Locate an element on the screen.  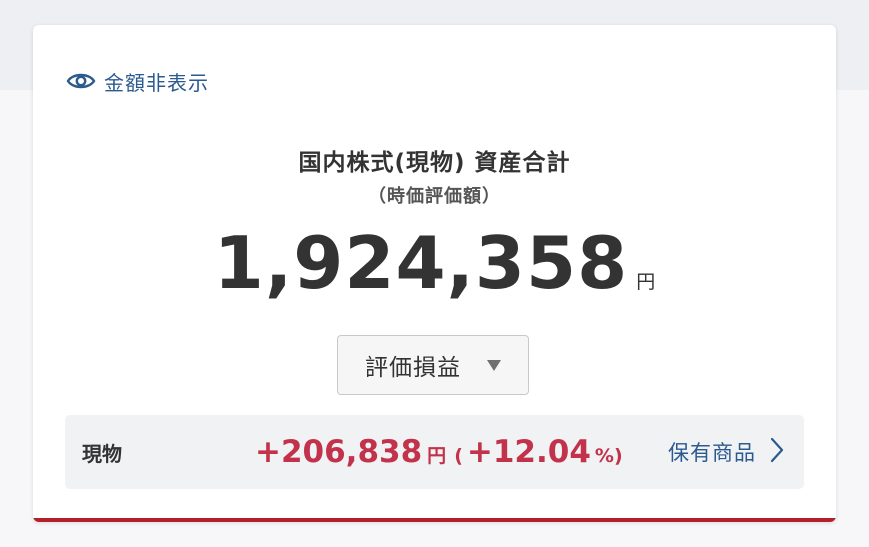
chevron-right-icon is located at coordinates (777, 452).